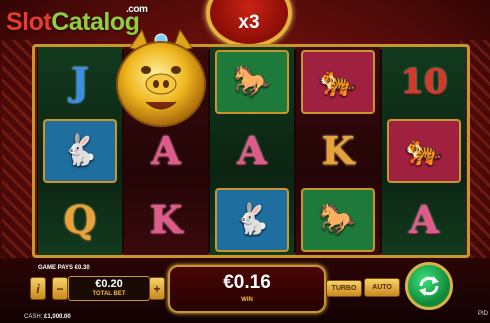  What do you see at coordinates (382, 287) in the screenshot?
I see `auto-button: AUTO` at bounding box center [382, 287].